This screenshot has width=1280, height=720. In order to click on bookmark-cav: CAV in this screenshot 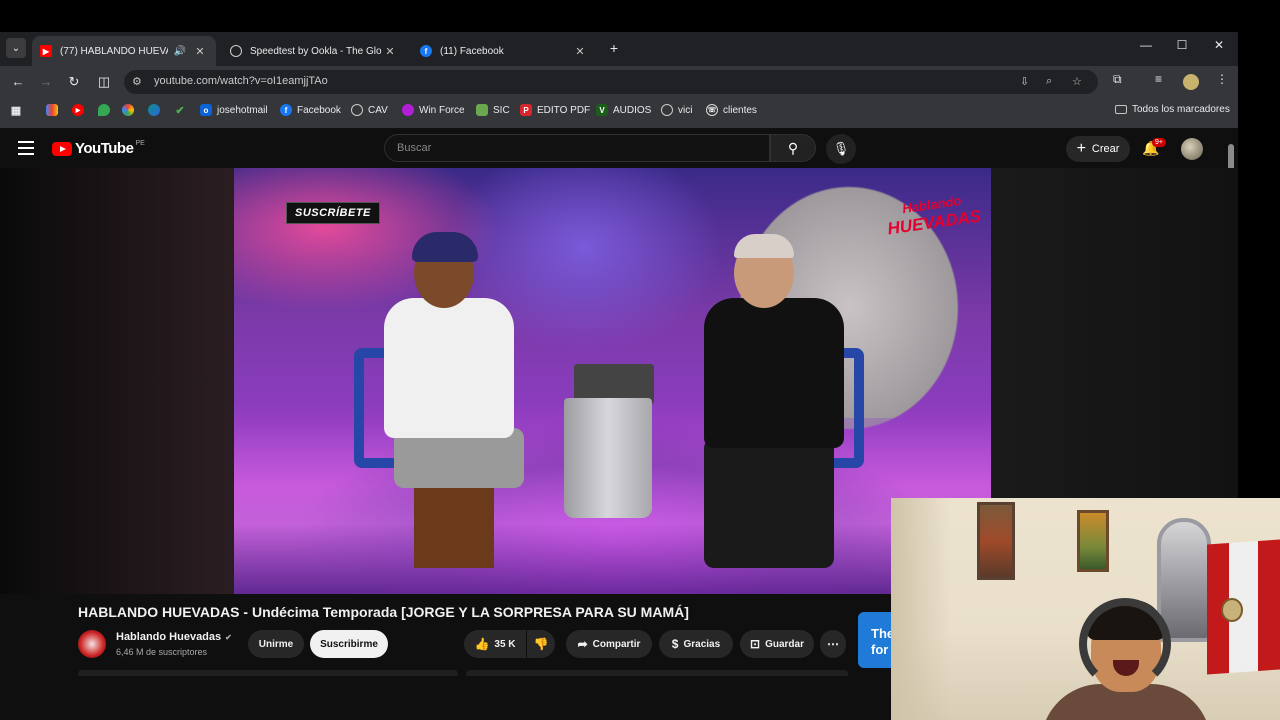, I will do `click(369, 110)`.